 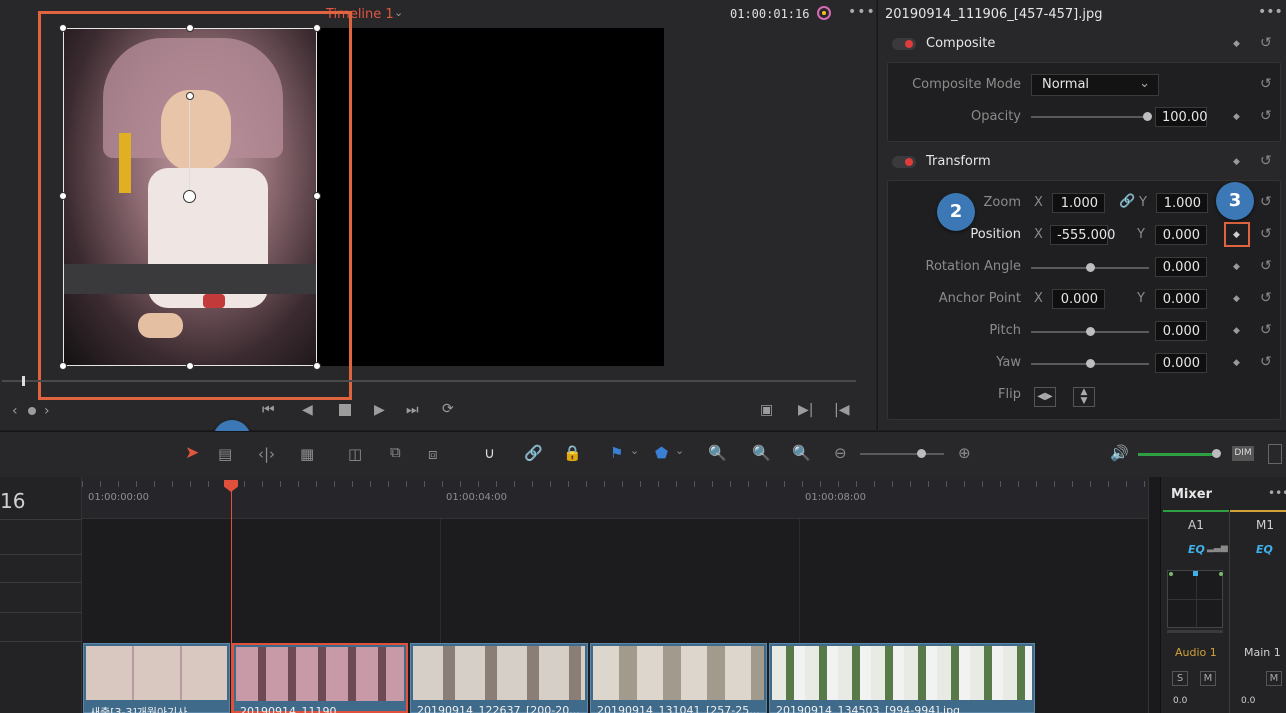 What do you see at coordinates (1177, 454) in the screenshot?
I see `volume-slider` at bounding box center [1177, 454].